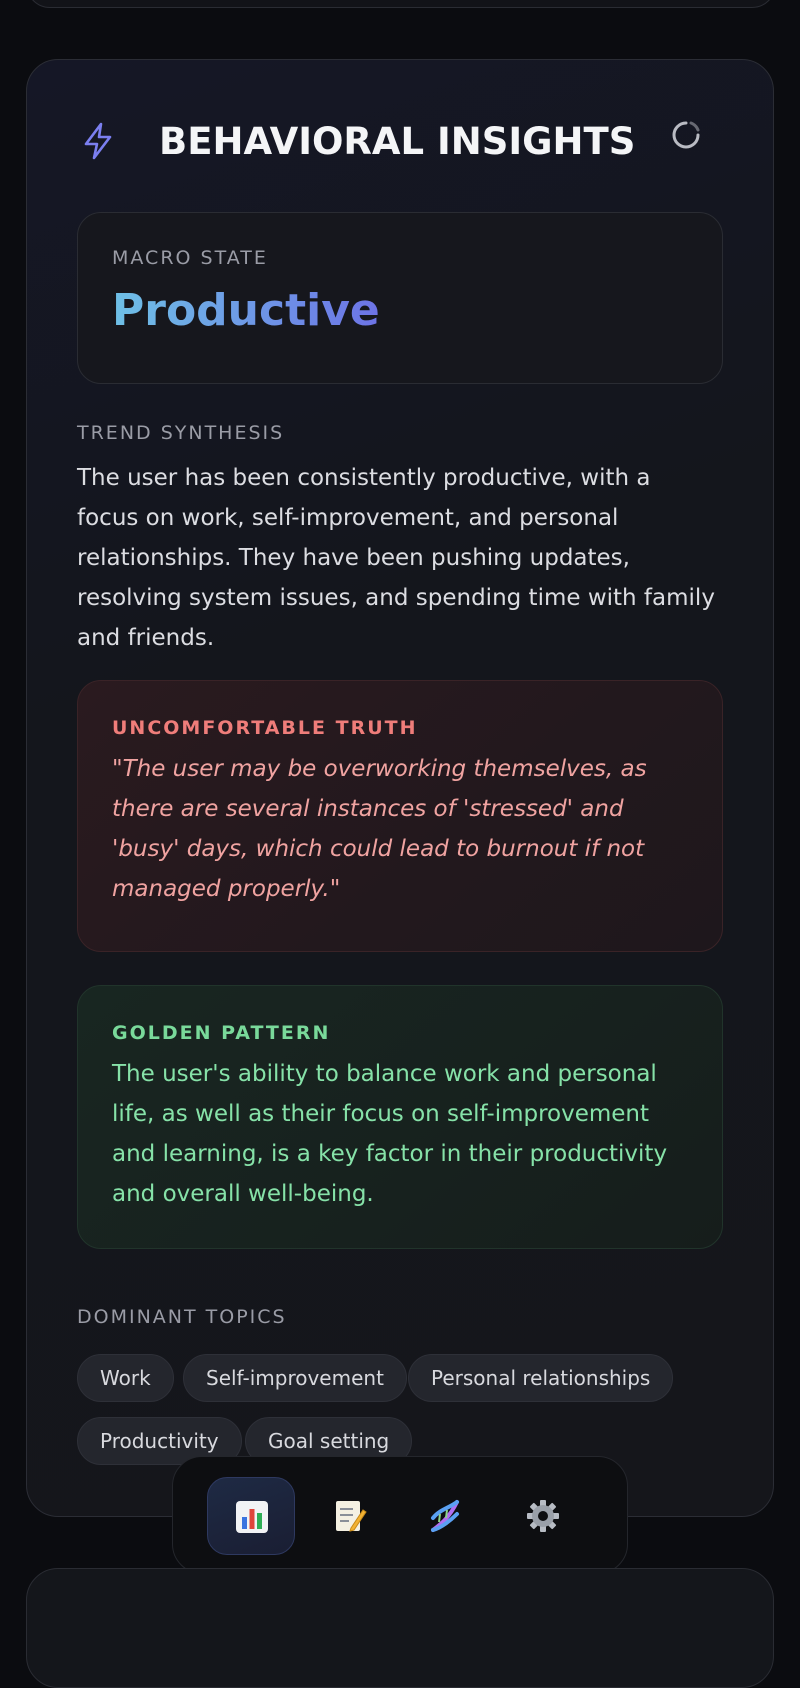 The image size is (800, 1688). Describe the element at coordinates (351, 1516) in the screenshot. I see `memo-icon` at that location.